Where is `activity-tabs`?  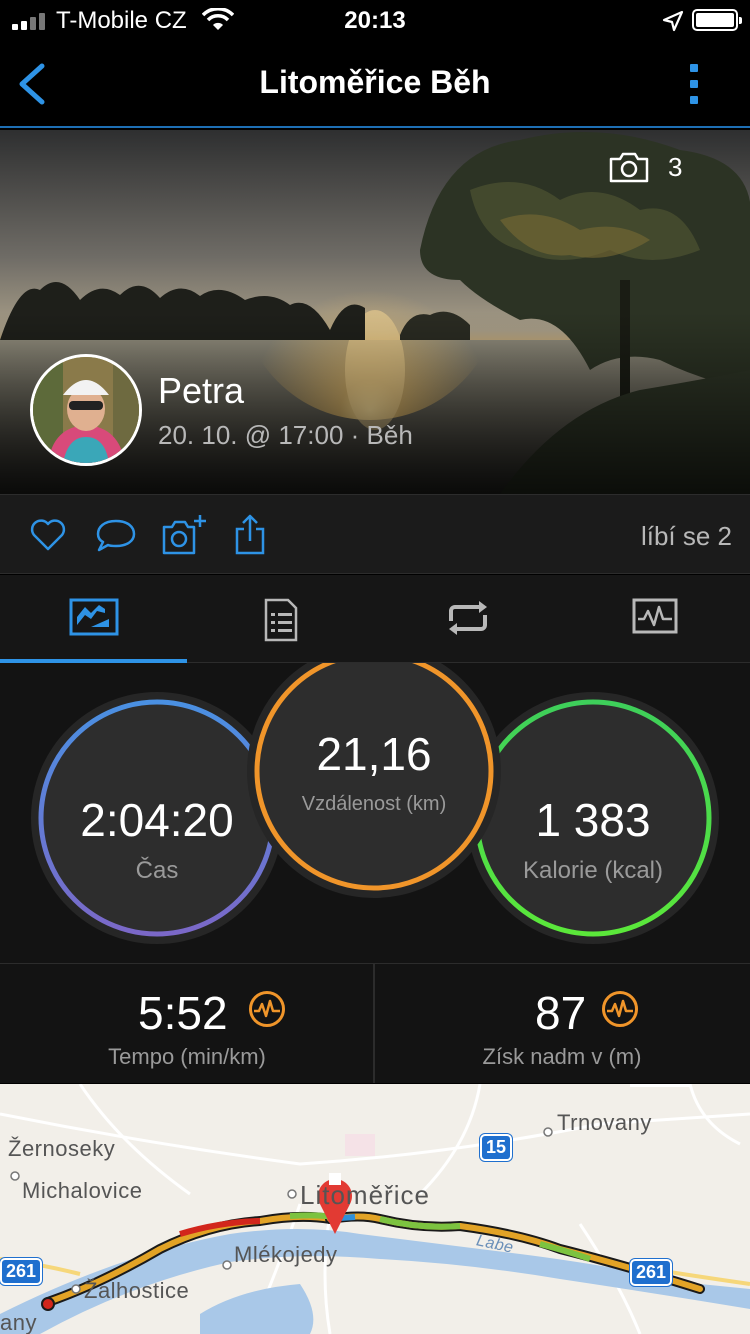
activity-tabs is located at coordinates (375, 619).